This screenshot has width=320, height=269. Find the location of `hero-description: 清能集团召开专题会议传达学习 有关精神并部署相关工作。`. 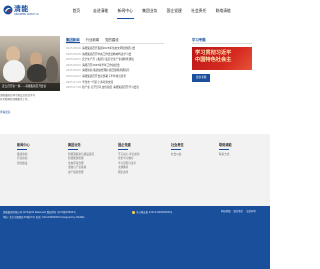

hero-description: 清能集团召开专题会议传达学习 有关精神并部署相关工作。 is located at coordinates (30, 97).